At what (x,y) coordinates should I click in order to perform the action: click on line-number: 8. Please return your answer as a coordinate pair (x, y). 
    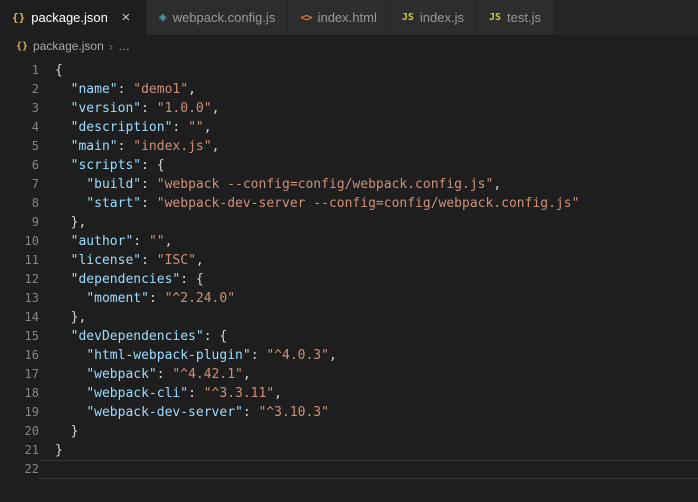
    Looking at the image, I should click on (35, 203).